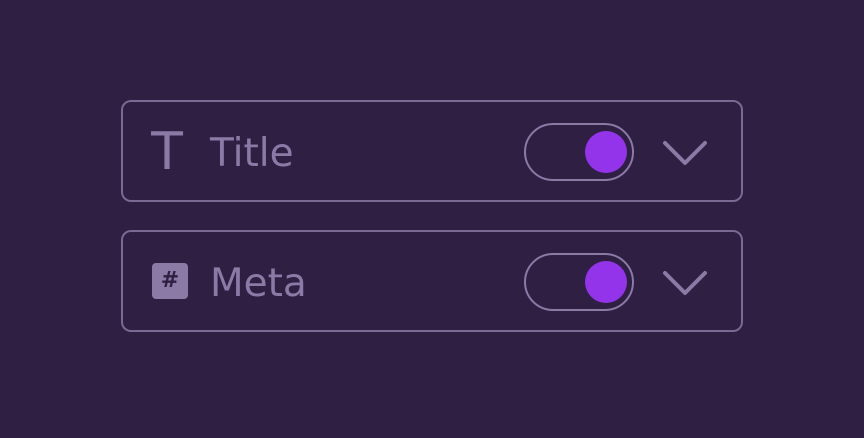  What do you see at coordinates (258, 283) in the screenshot?
I see `meta-label: Meta` at bounding box center [258, 283].